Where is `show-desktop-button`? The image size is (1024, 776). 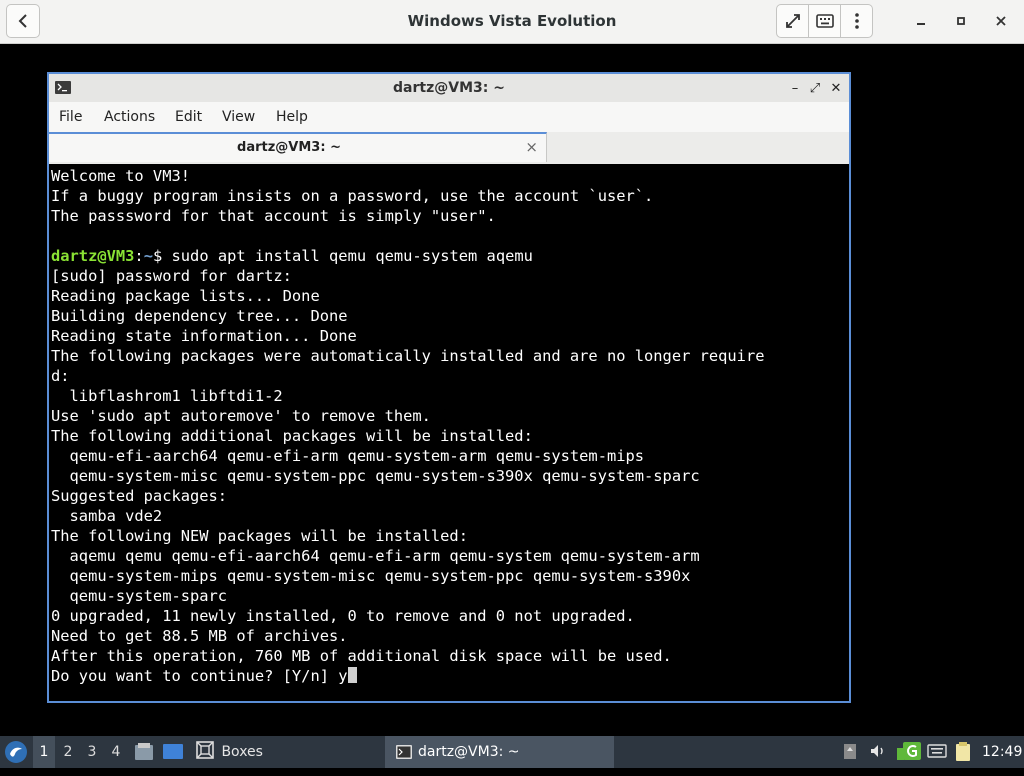 show-desktop-button is located at coordinates (173, 752).